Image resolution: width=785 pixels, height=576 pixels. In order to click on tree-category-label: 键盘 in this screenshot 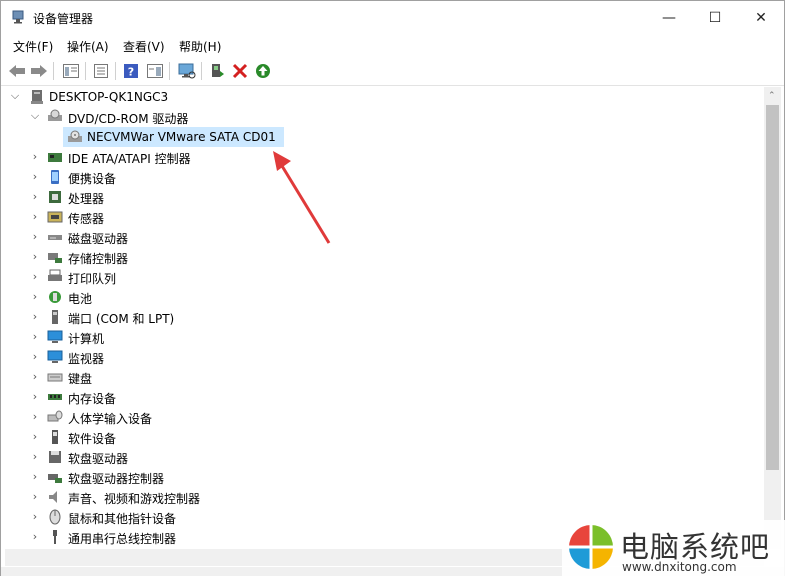, I will do `click(80, 379)`.